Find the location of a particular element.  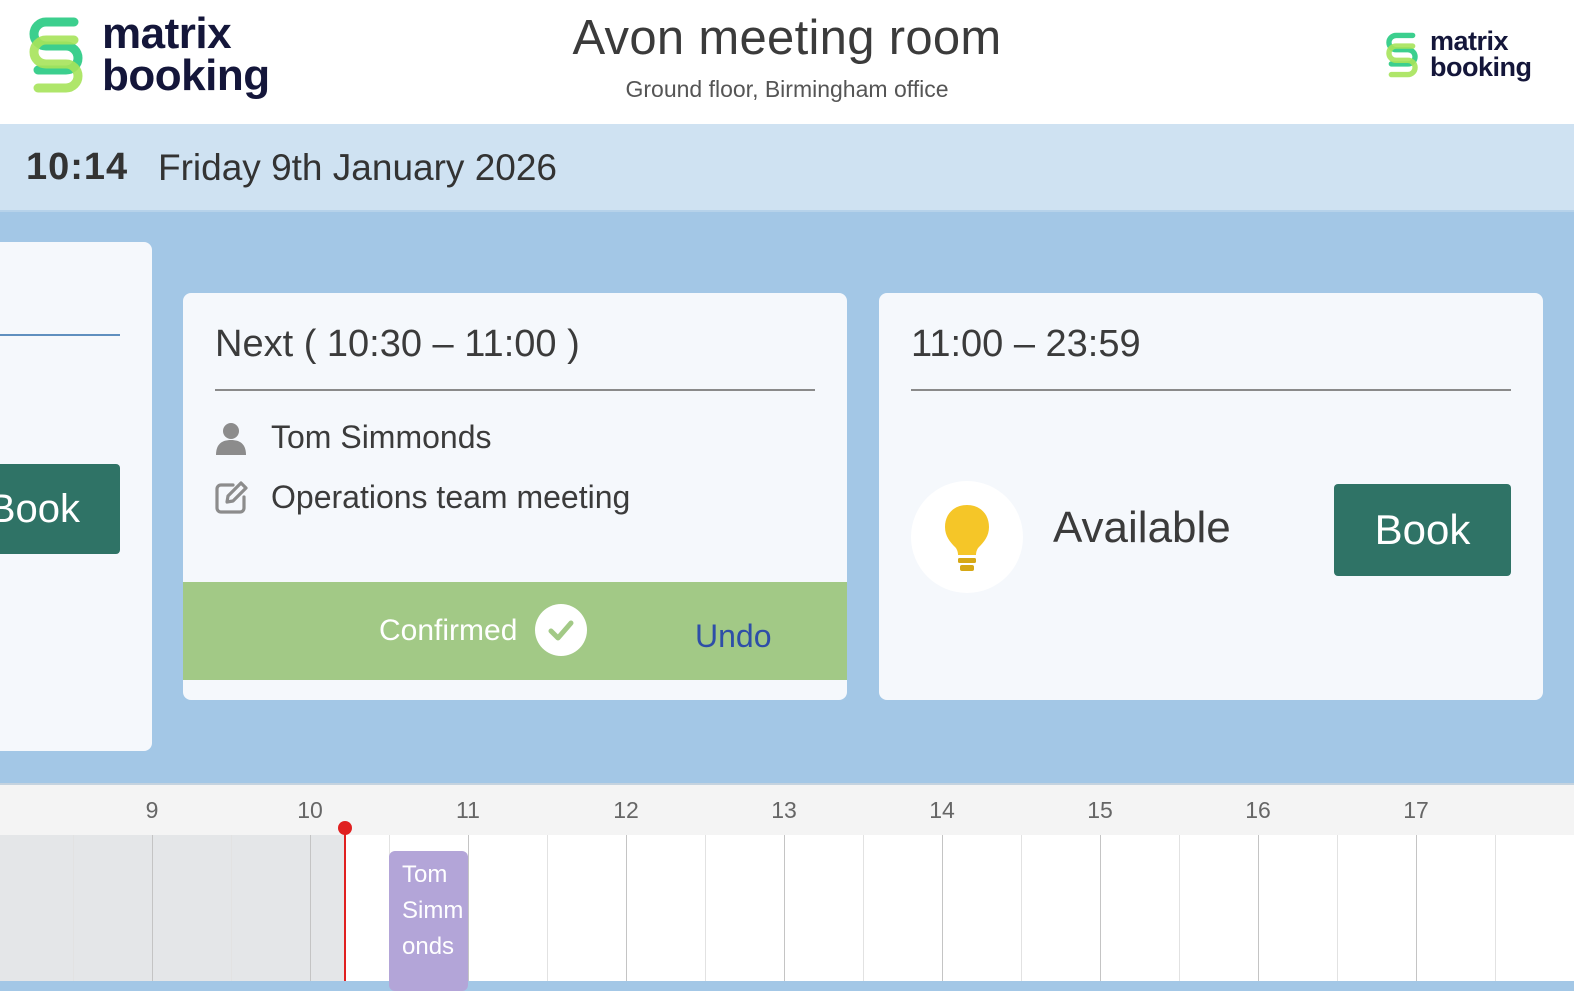

timeline-hour-label: 11 is located at coordinates (468, 810).